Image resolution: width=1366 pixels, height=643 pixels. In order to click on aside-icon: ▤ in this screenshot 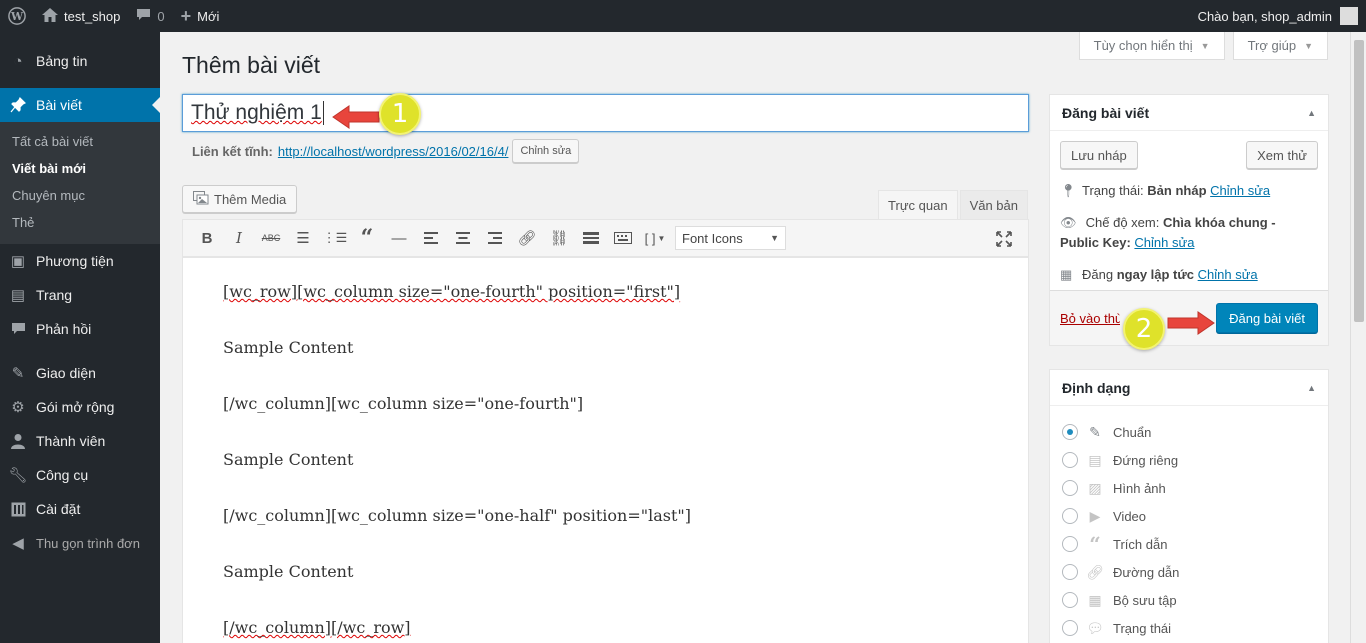, I will do `click(1095, 459)`.